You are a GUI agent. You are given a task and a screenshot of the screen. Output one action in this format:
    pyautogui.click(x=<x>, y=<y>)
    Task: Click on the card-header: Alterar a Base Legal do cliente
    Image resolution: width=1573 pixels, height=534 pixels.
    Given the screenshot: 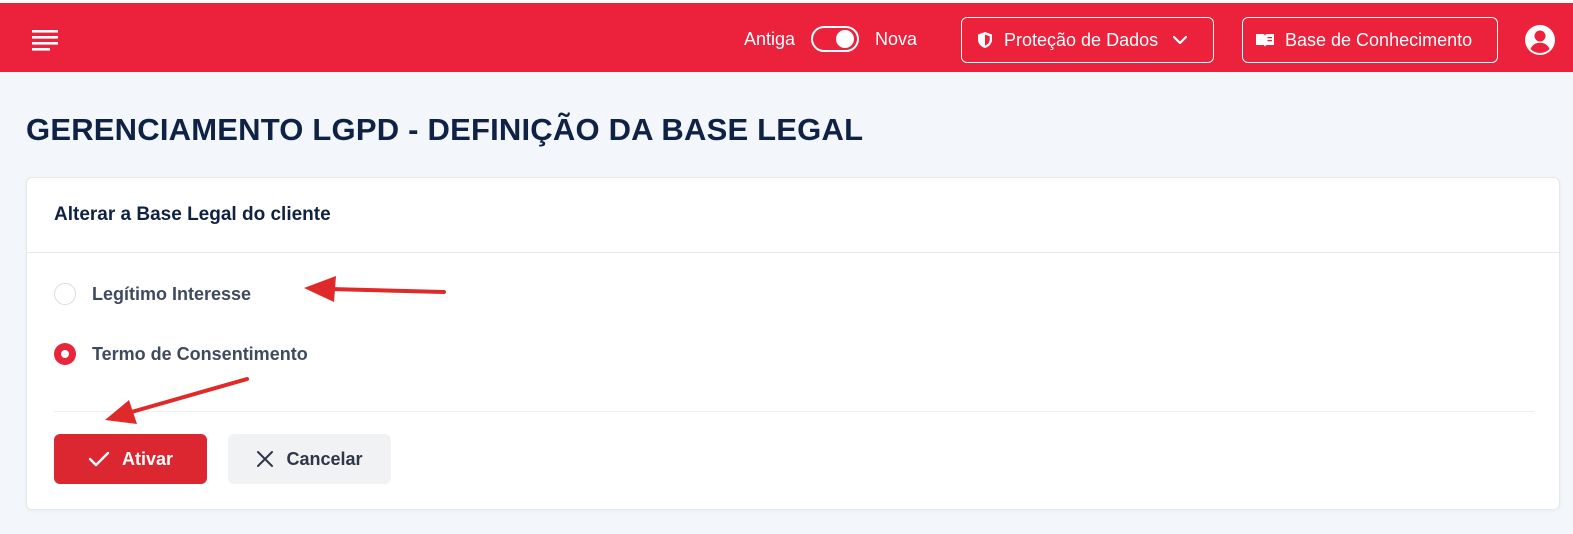 What is the action you would take?
    pyautogui.click(x=793, y=215)
    